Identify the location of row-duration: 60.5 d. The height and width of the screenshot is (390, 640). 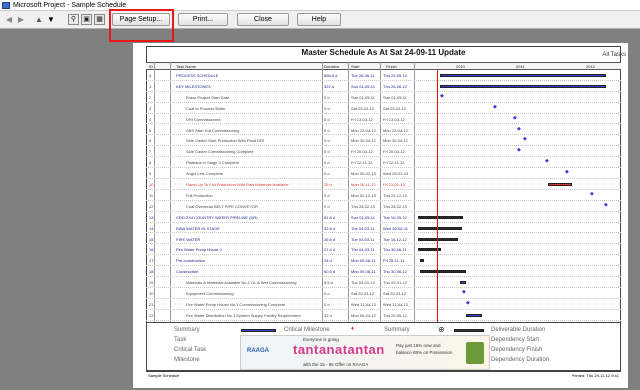
(330, 272).